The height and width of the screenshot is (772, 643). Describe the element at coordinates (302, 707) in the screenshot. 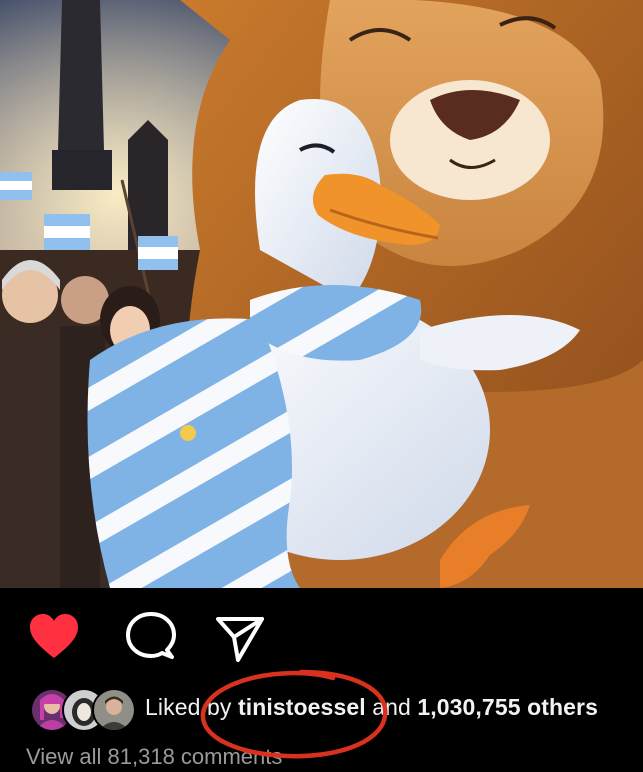

I see `liker-username-link: tinistoessel` at that location.